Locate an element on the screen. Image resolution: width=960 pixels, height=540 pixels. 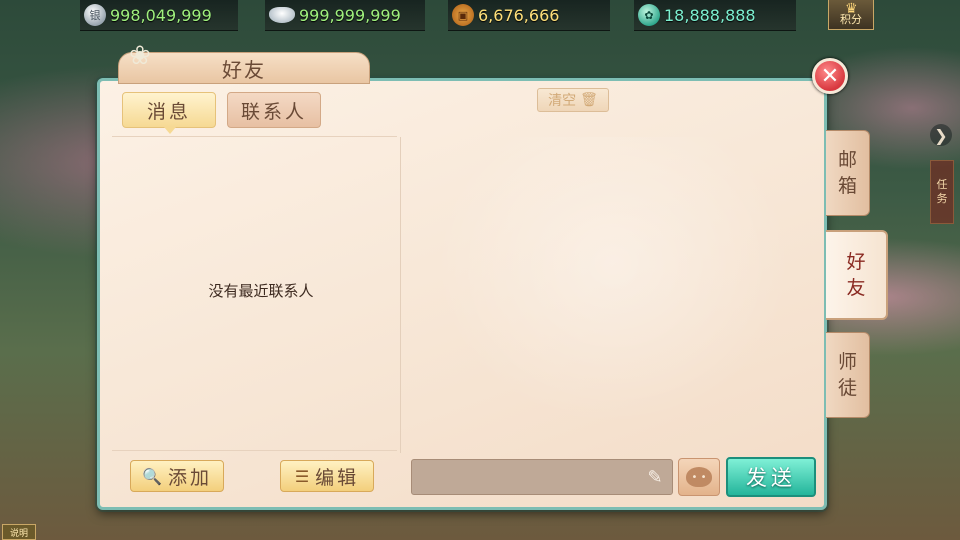
bottom-badge: 说明 is located at coordinates (19, 532).